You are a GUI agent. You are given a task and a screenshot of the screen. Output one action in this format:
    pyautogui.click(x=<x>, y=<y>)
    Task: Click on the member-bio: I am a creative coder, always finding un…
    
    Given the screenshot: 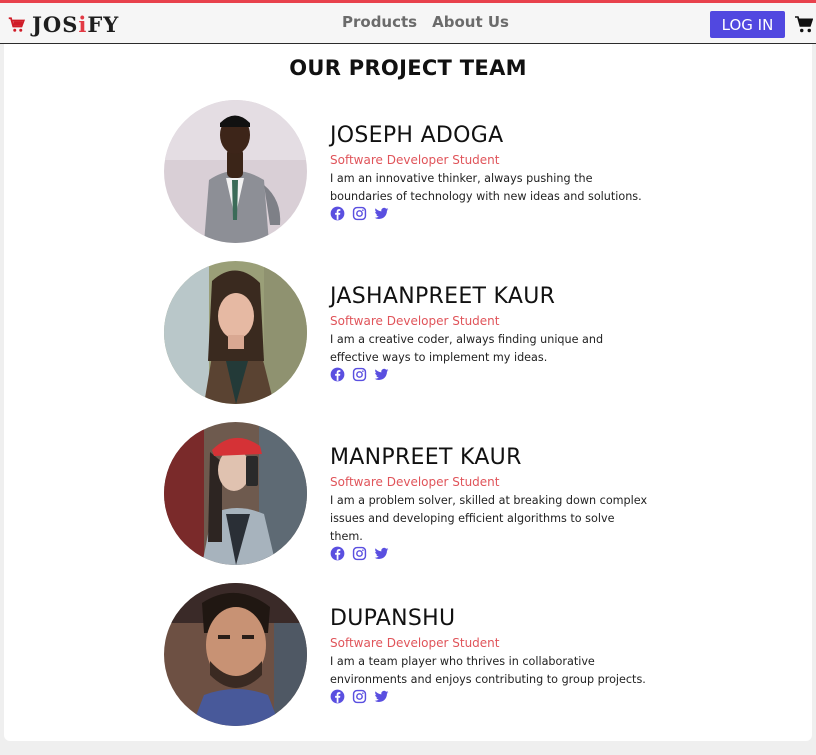 What is the action you would take?
    pyautogui.click(x=467, y=348)
    